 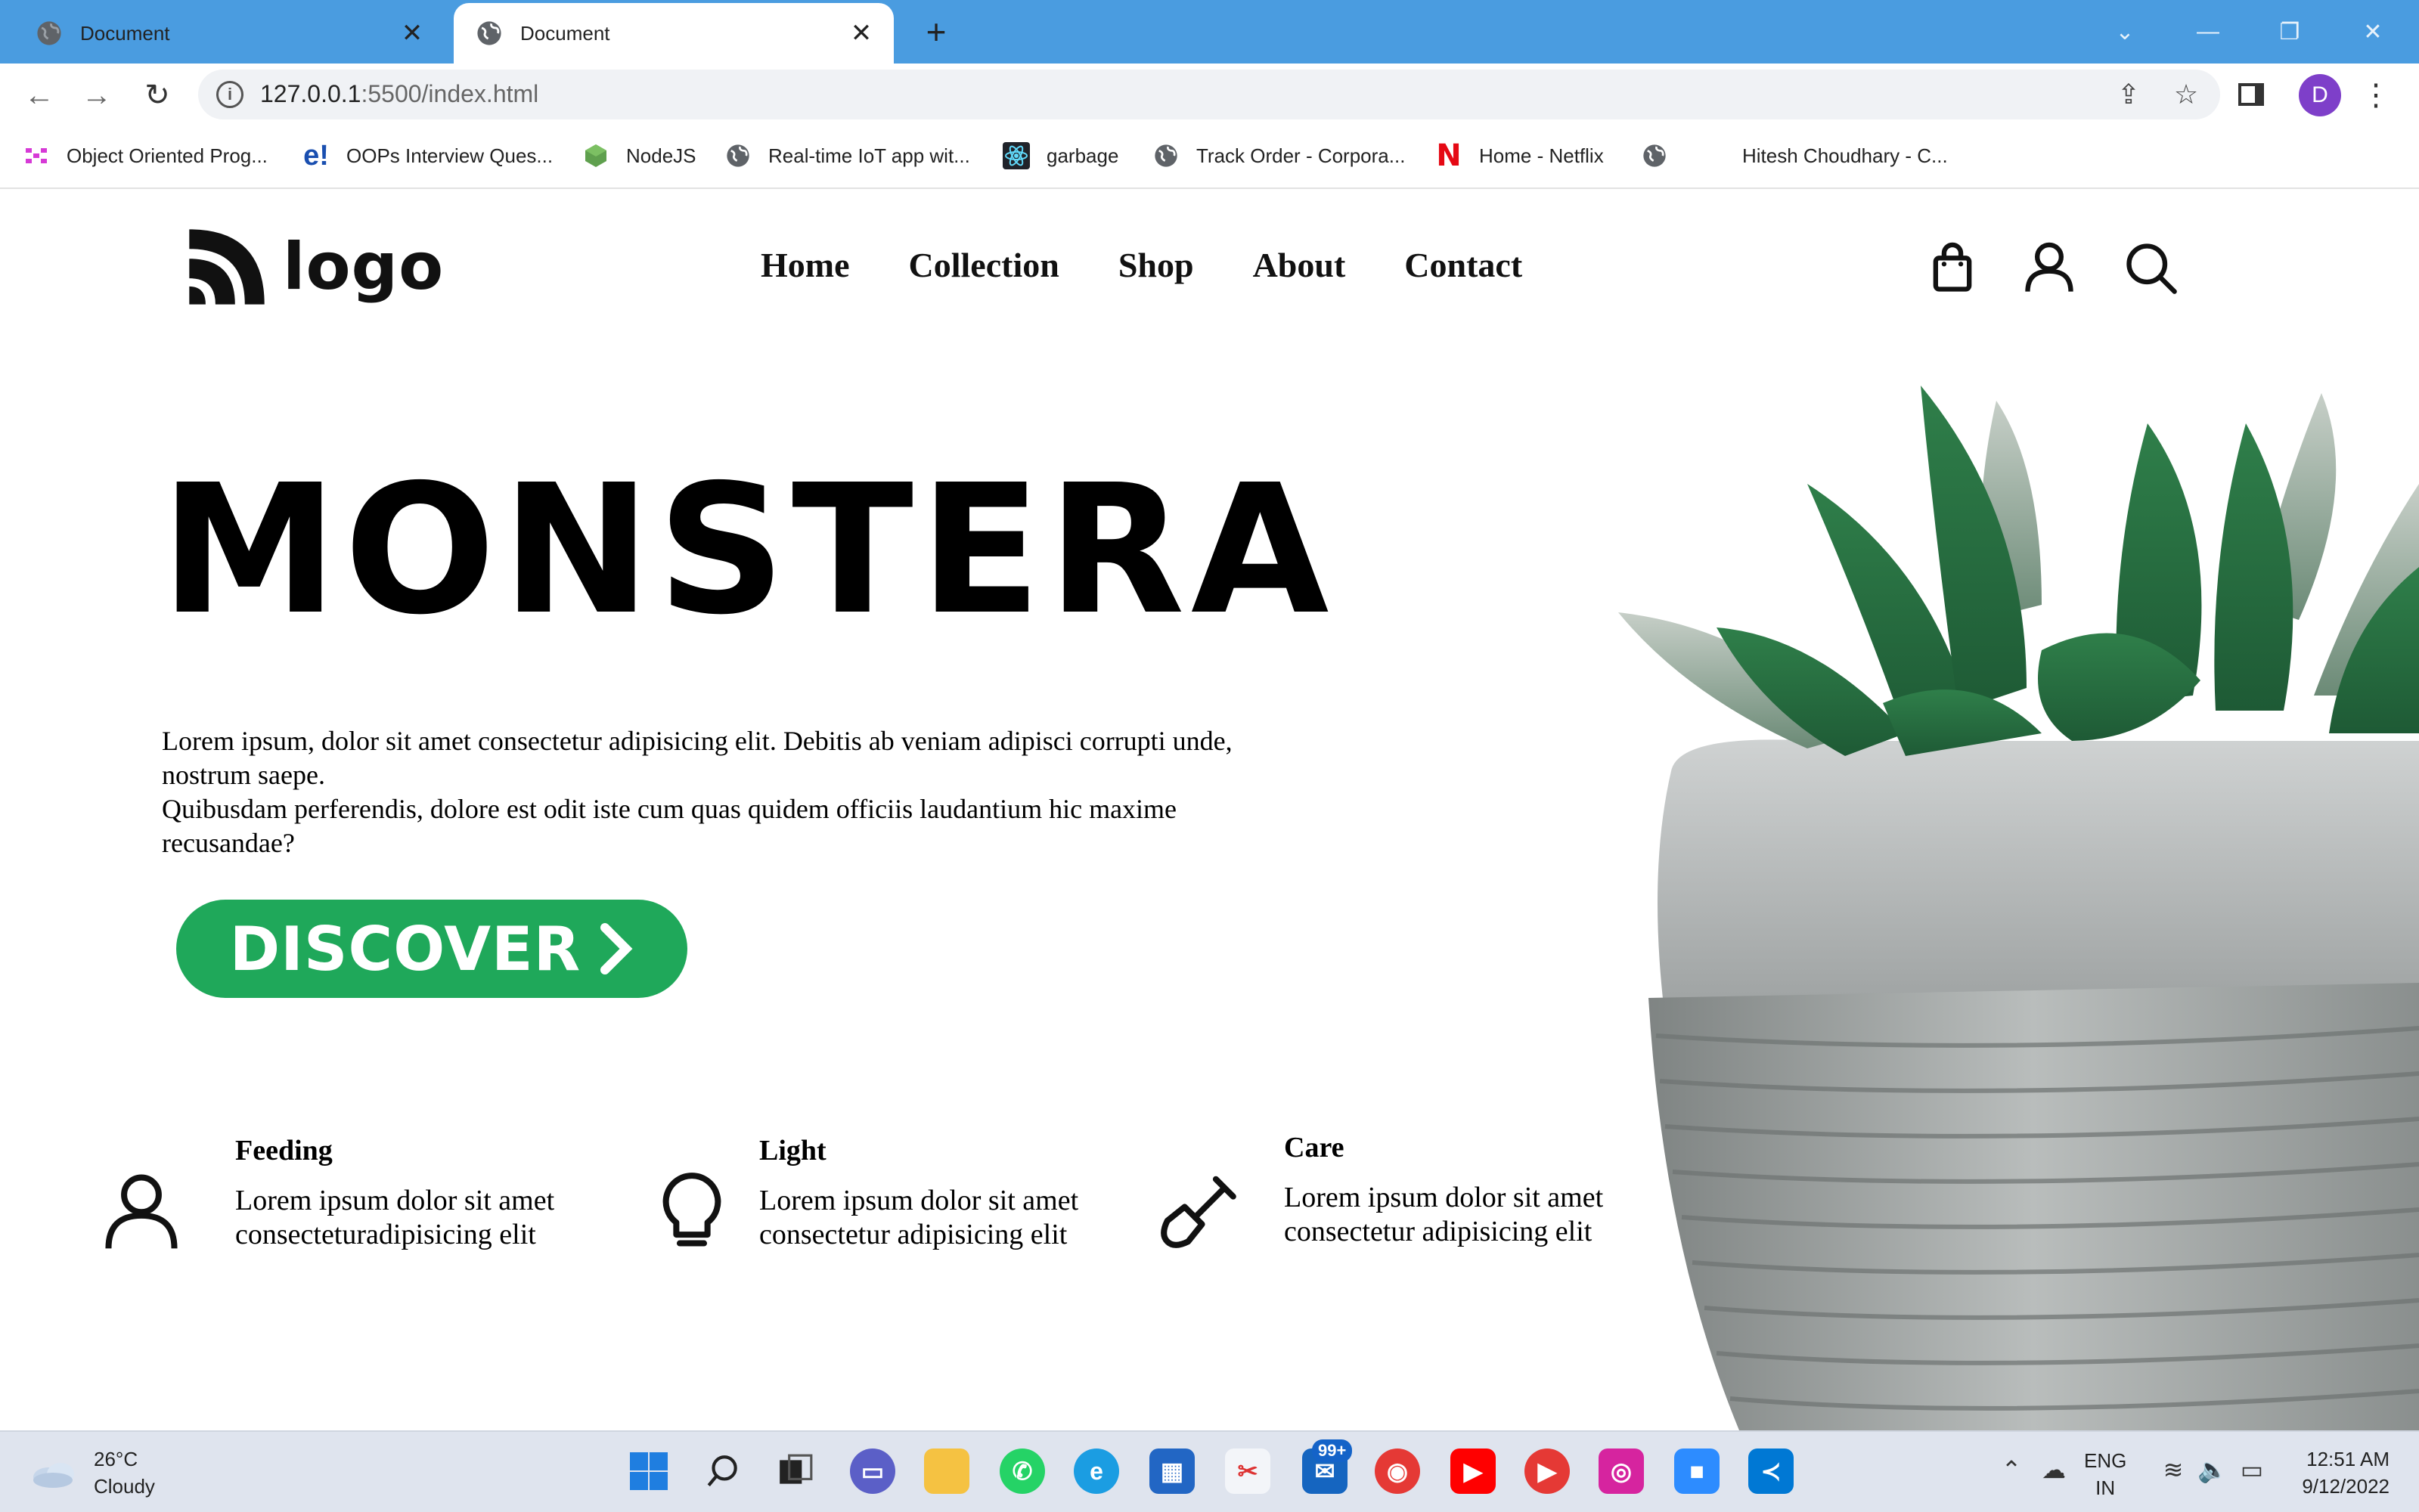 I want to click on volume-icon: 🔈, so click(x=2212, y=1470).